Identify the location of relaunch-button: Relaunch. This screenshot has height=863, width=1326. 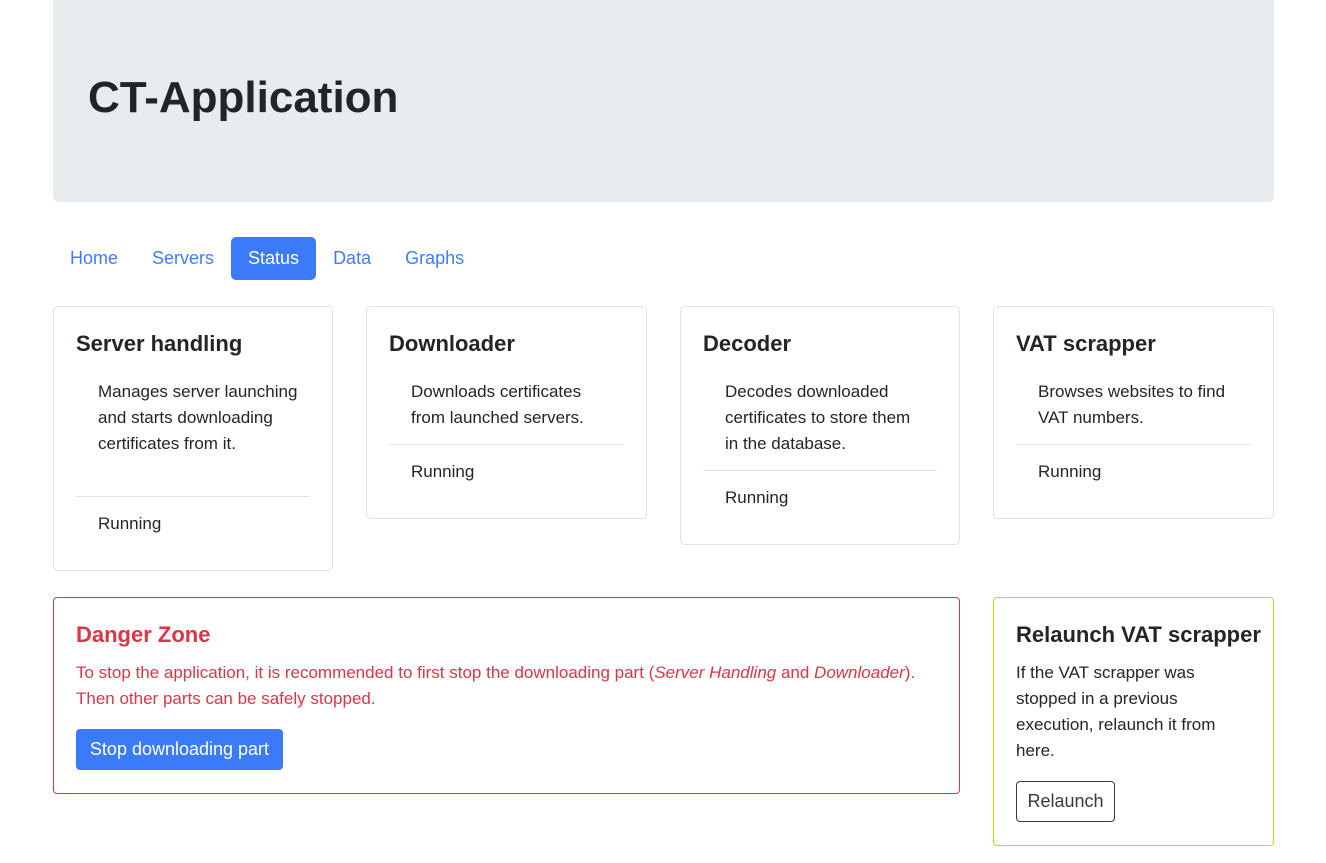
(1065, 801).